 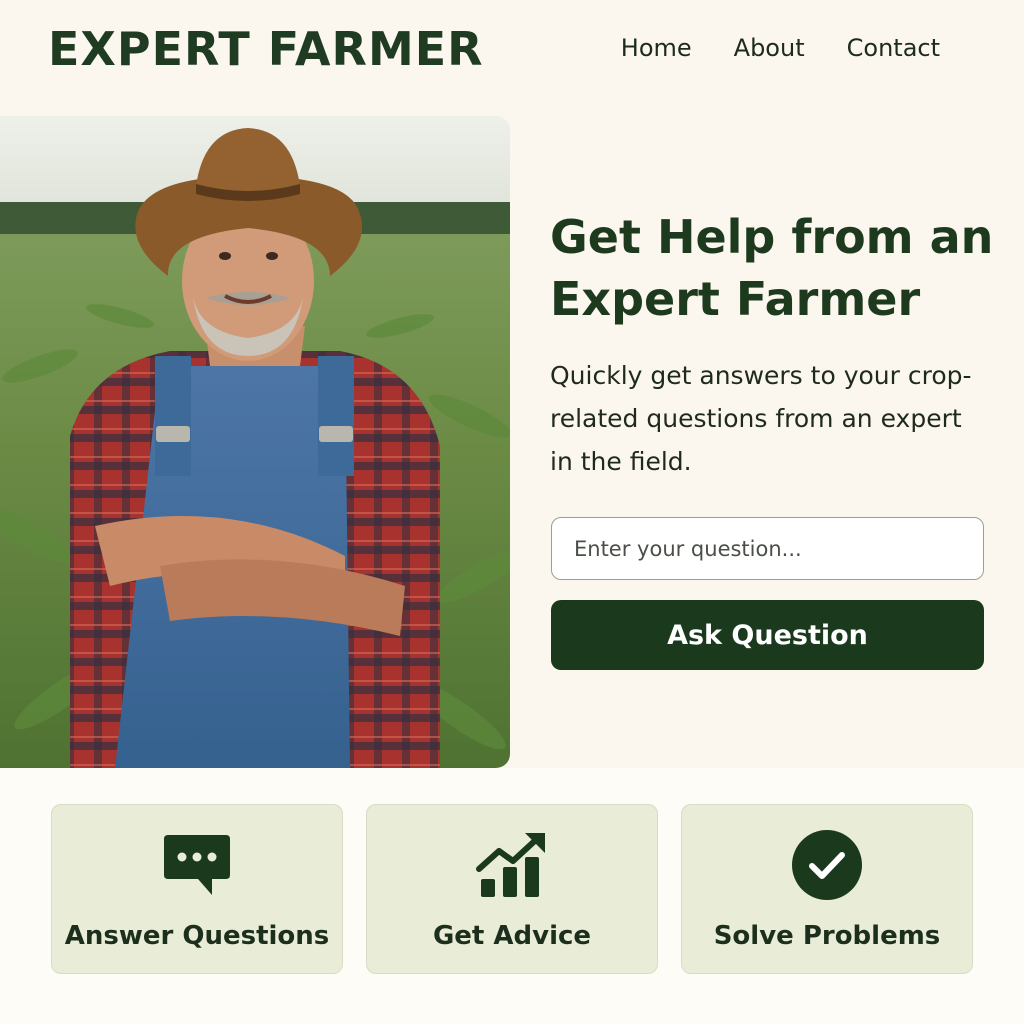 I want to click on site-logo: EXPERT FARMER, so click(x=266, y=49).